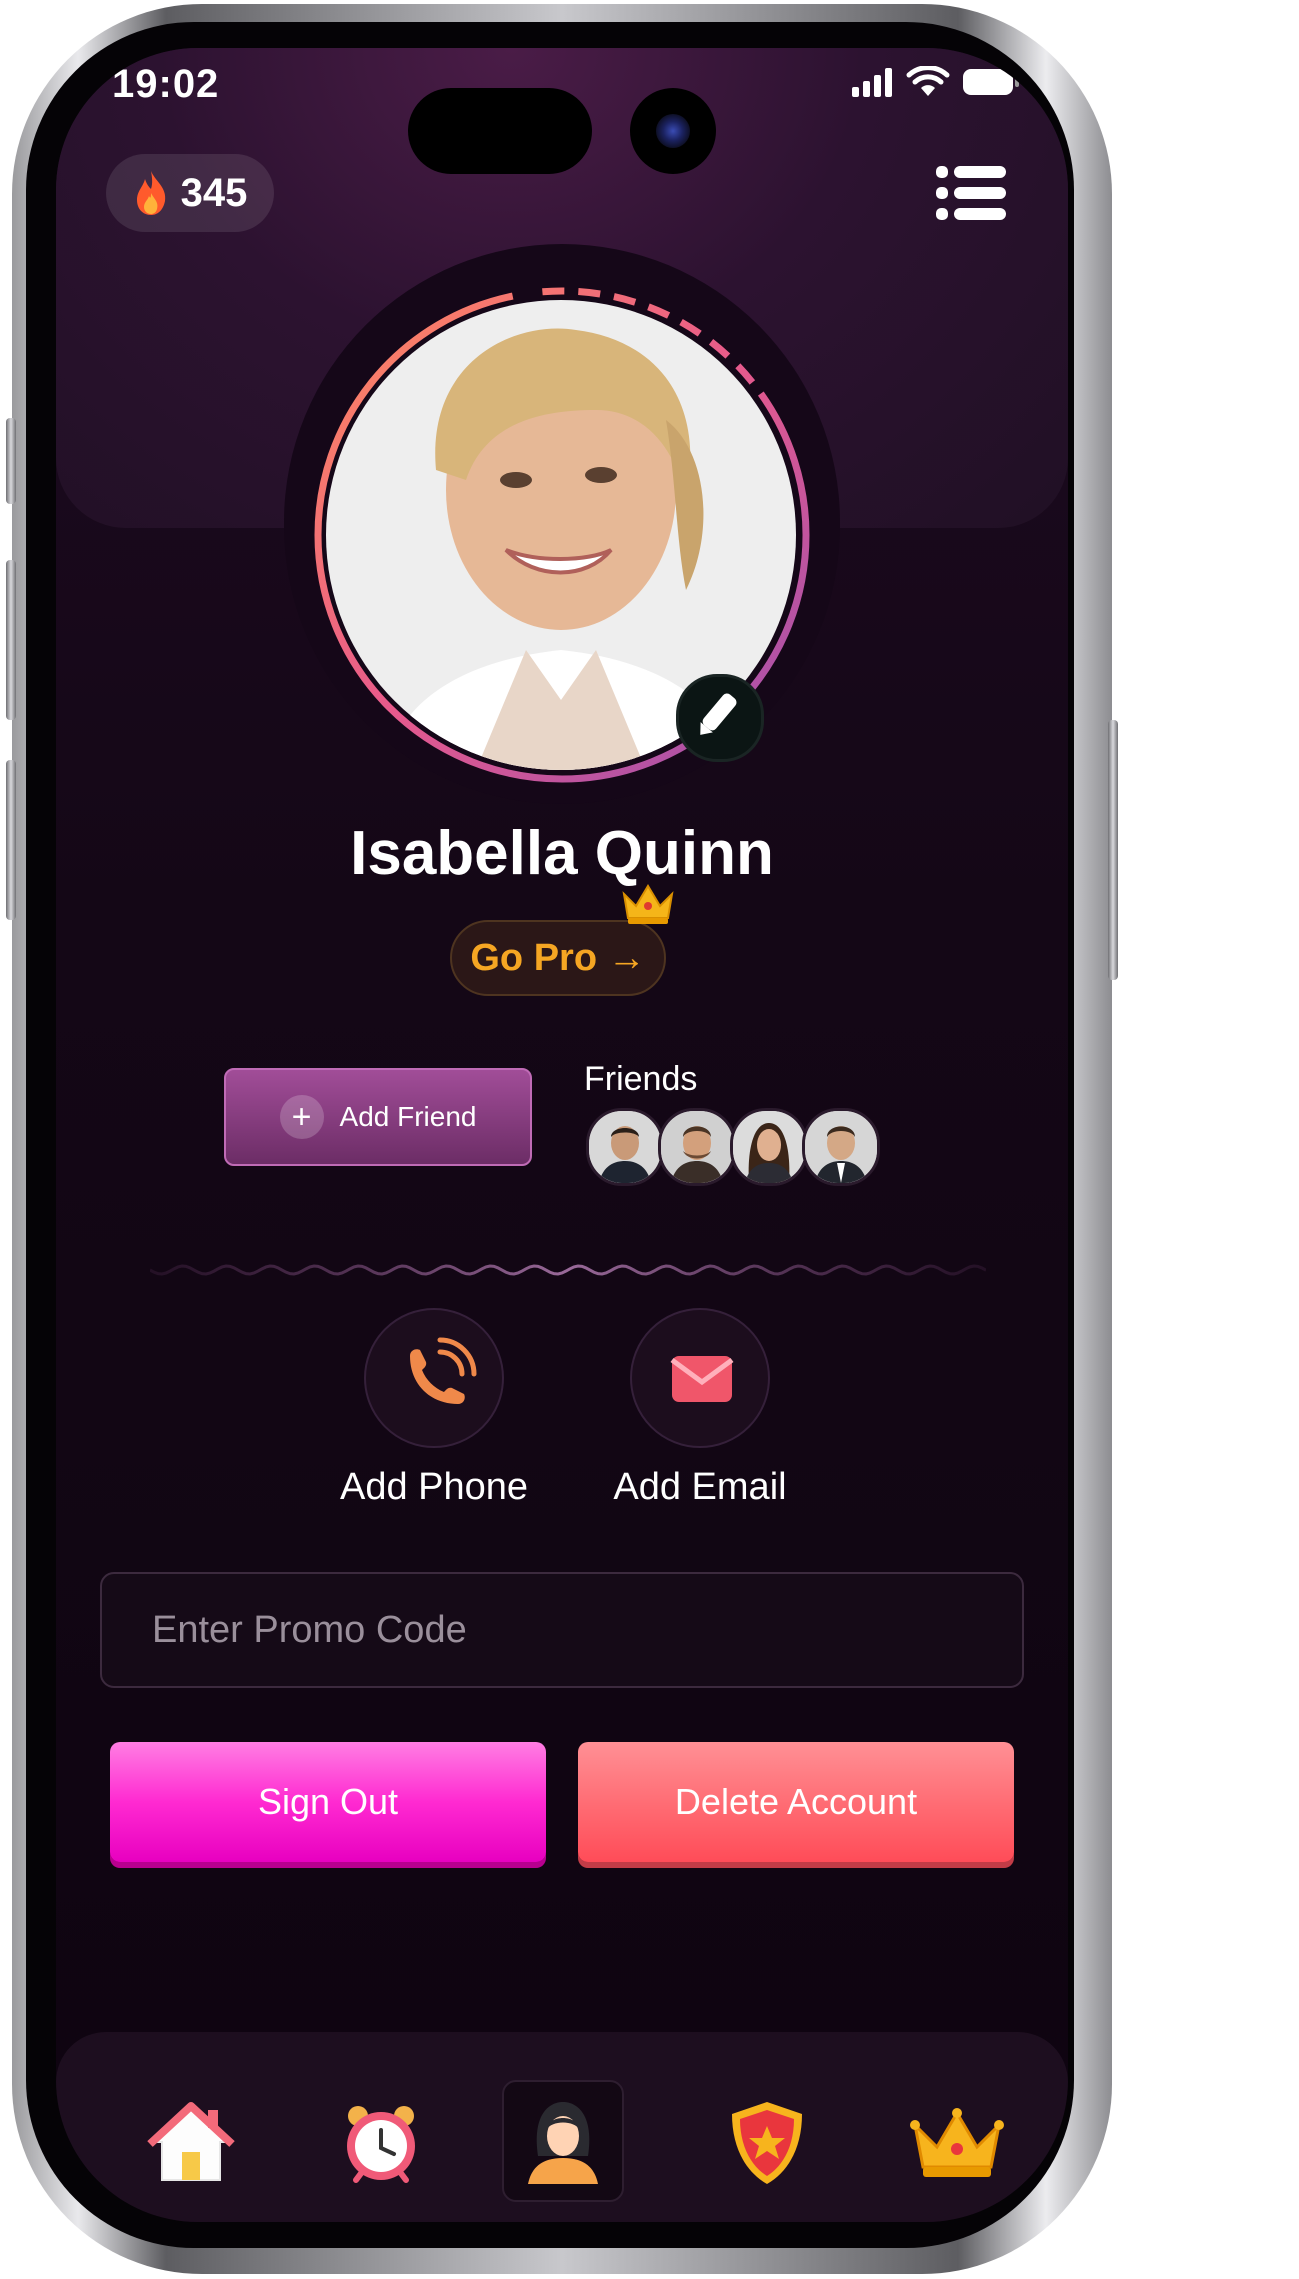 This screenshot has height=2279, width=1299. I want to click on add-friend-button: + Add Friend, so click(378, 1117).